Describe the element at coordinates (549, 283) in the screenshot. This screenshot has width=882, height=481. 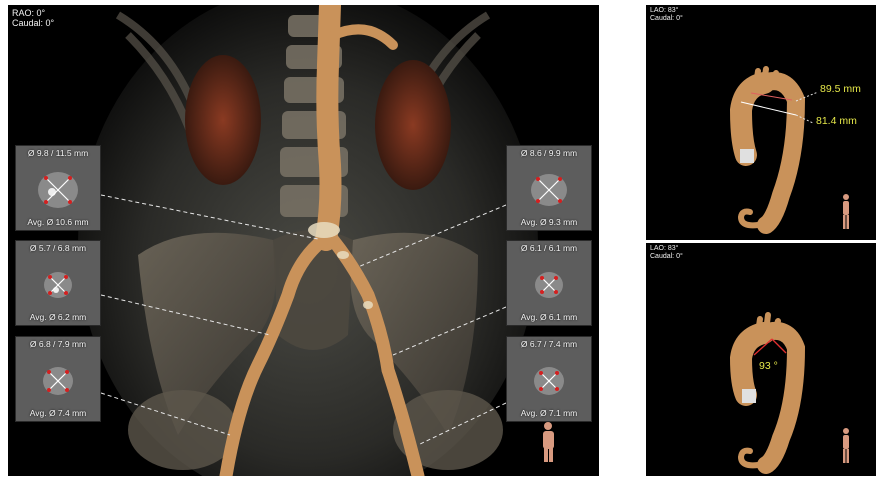
I see `cross-section-inset: Ø 6.1 / 6.1 mm Avg. Ø 6.1 mm` at that location.